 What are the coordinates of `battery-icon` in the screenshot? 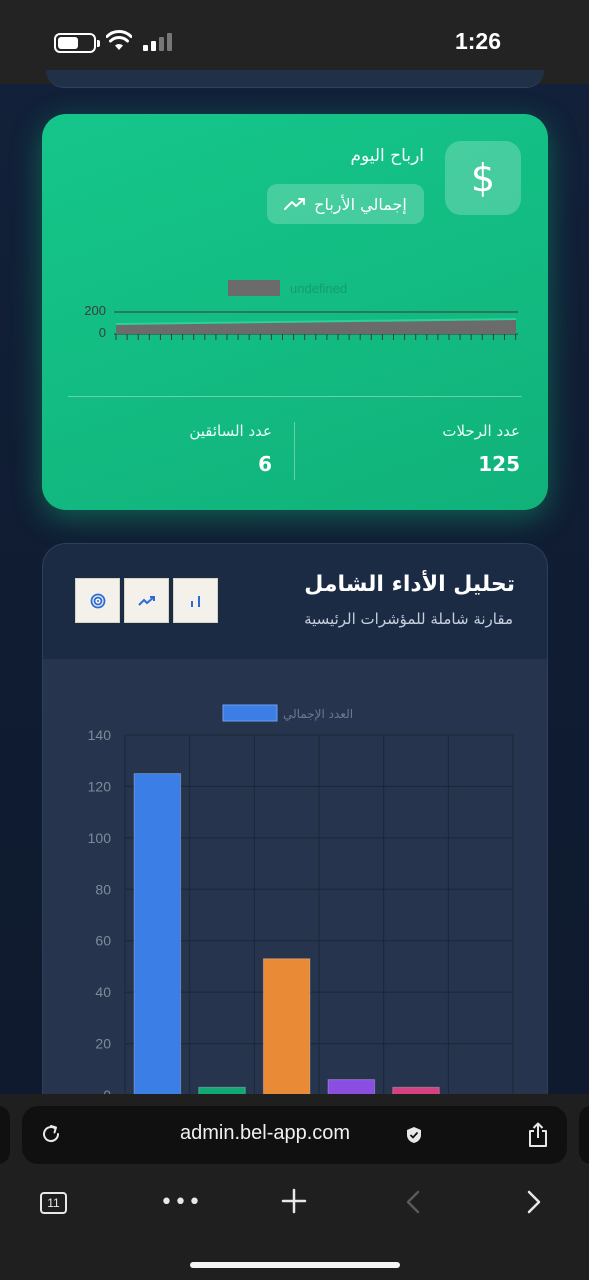 It's located at (77, 43).